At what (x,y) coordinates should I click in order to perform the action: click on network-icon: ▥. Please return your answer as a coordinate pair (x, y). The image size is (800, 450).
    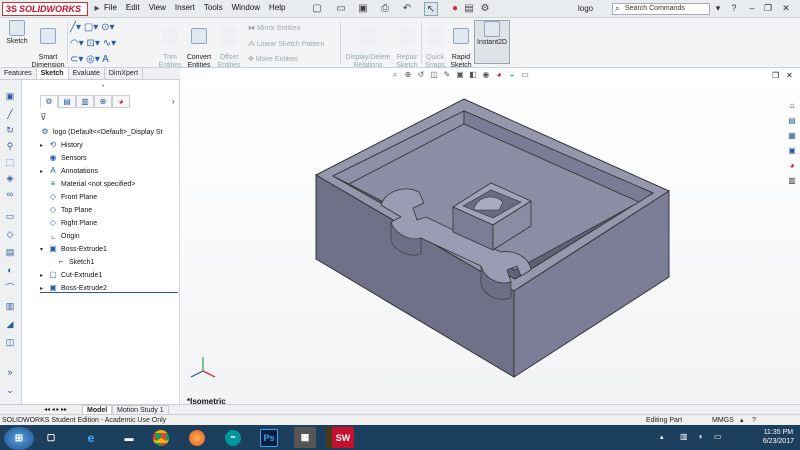
    Looking at the image, I should click on (684, 436).